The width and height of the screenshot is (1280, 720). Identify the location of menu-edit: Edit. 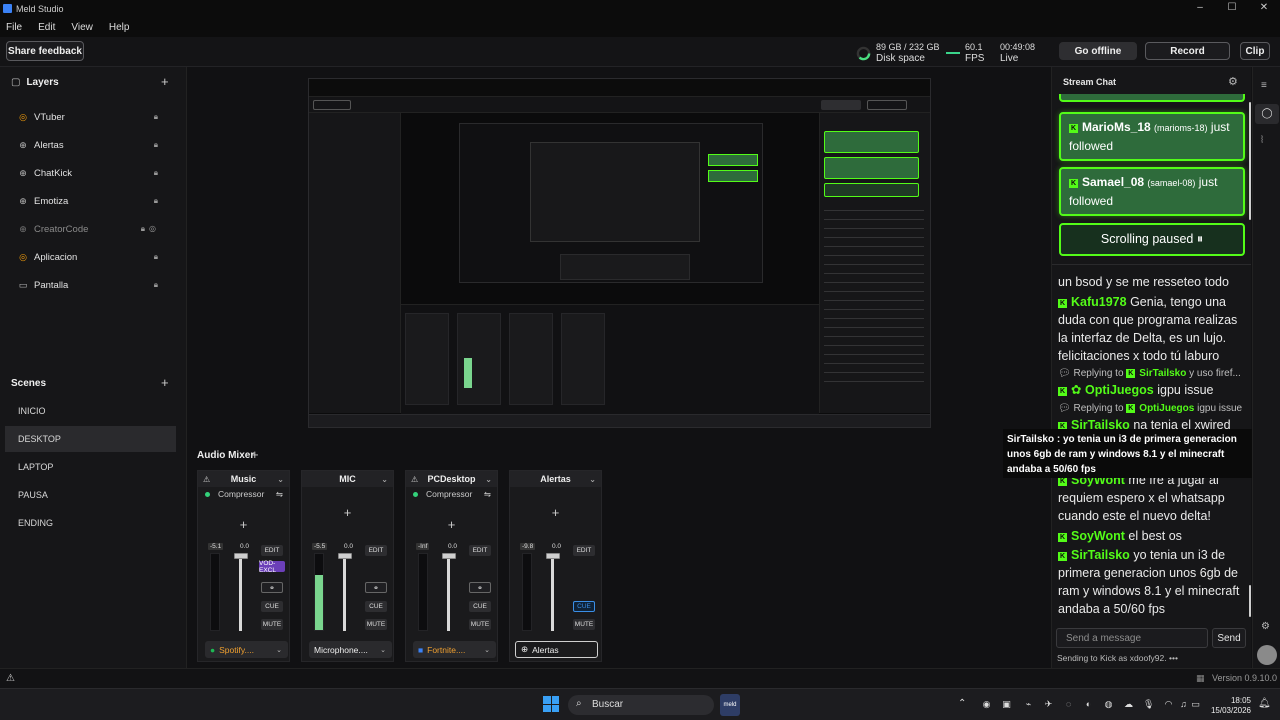
(46, 27).